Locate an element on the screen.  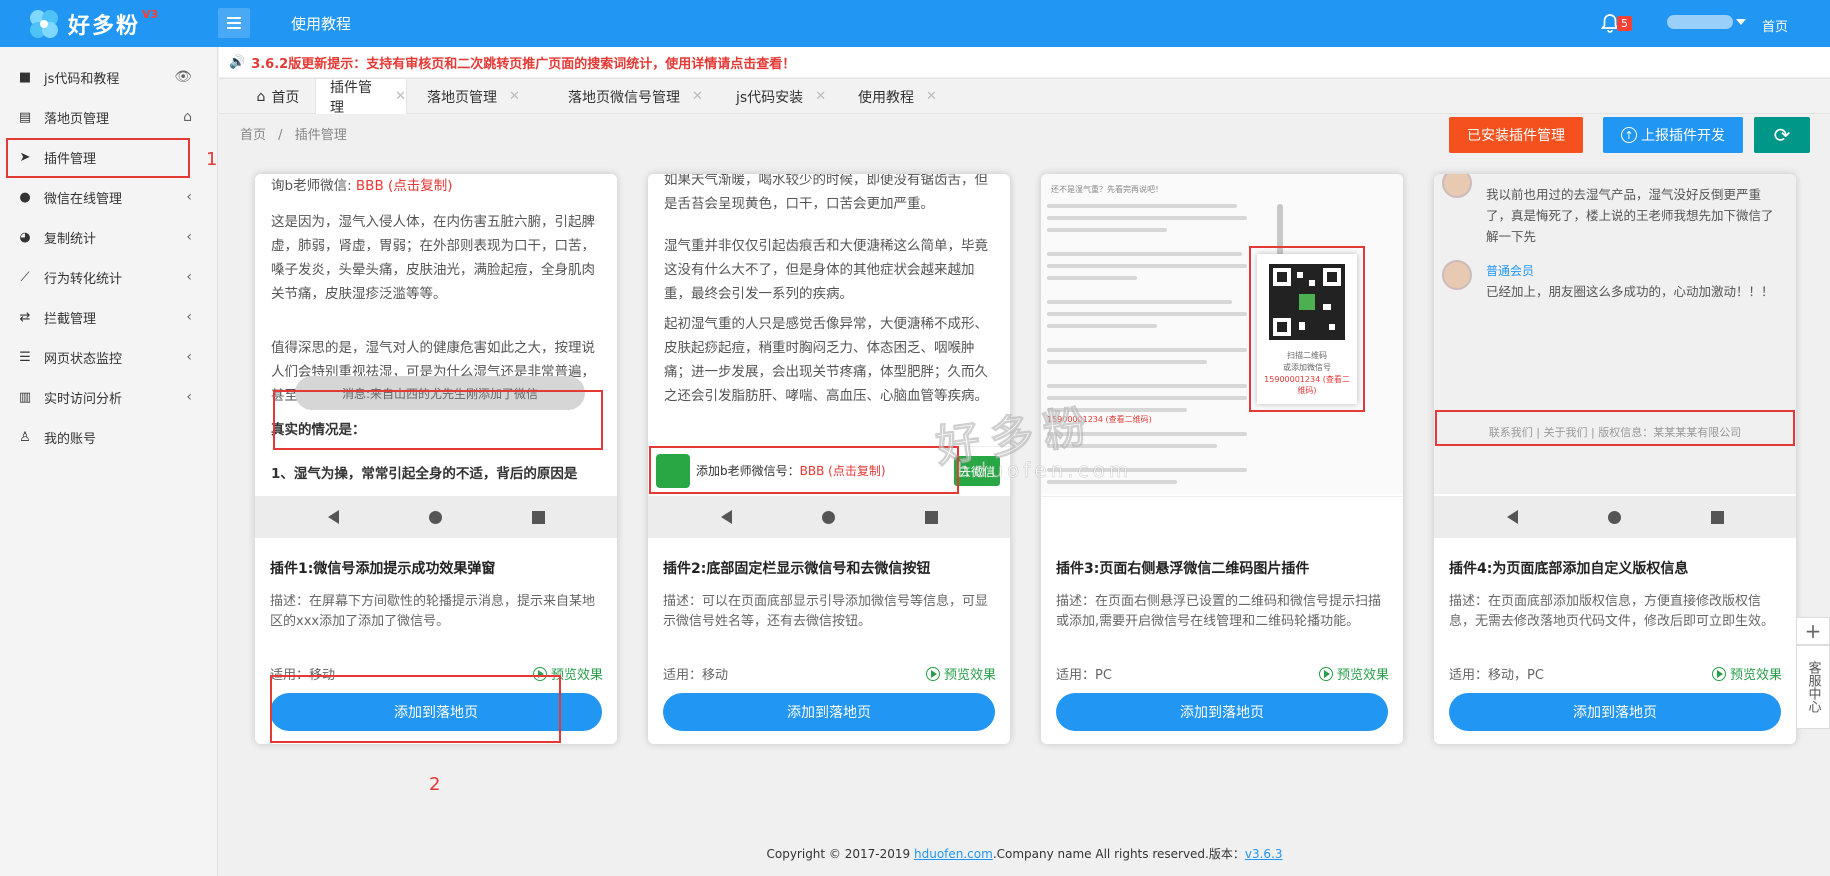
clover-logo-icon is located at coordinates (44, 24).